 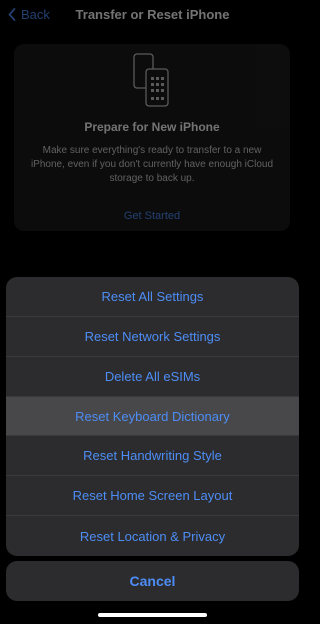 What do you see at coordinates (152, 456) in the screenshot?
I see `reset-handwriting-style-button: Reset Handwriting Style` at bounding box center [152, 456].